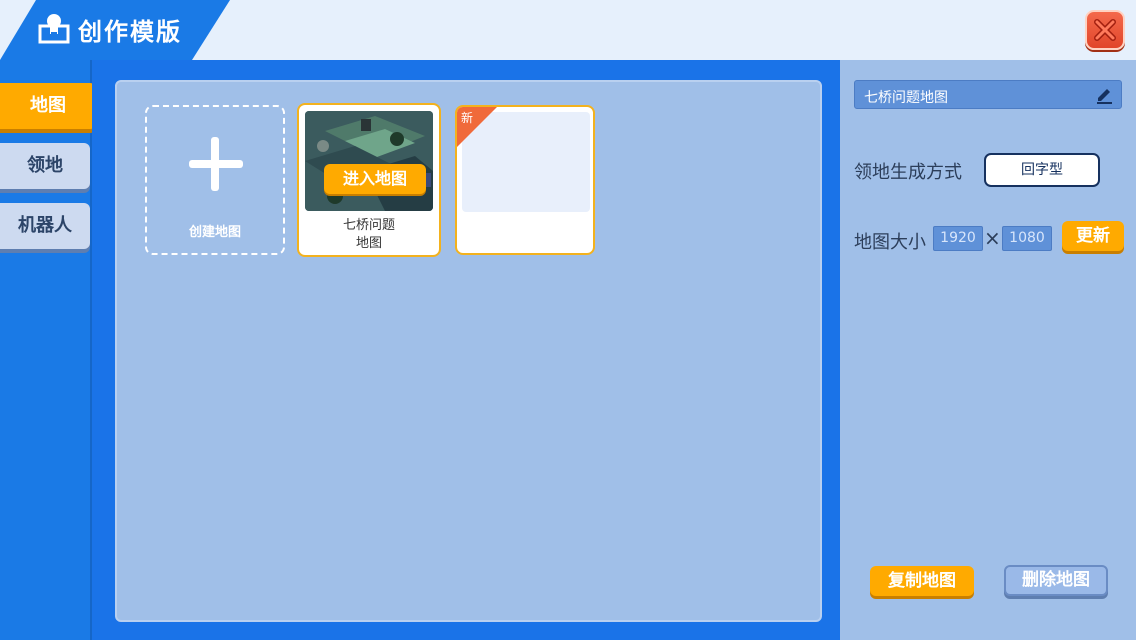  I want to click on map-name-field: 七桥问题地图, so click(988, 94).